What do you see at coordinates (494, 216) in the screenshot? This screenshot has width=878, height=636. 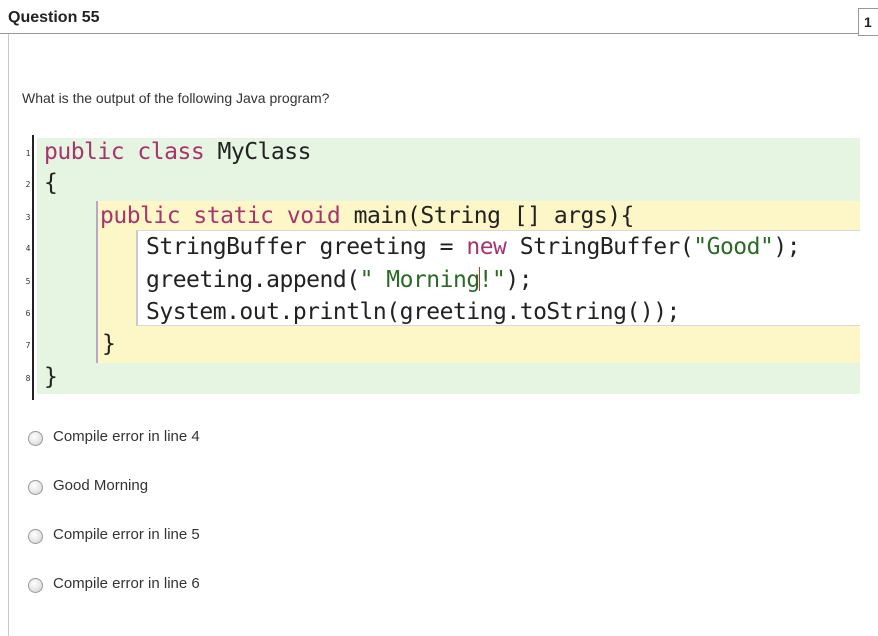 I see `code-token: main(String [] args){` at bounding box center [494, 216].